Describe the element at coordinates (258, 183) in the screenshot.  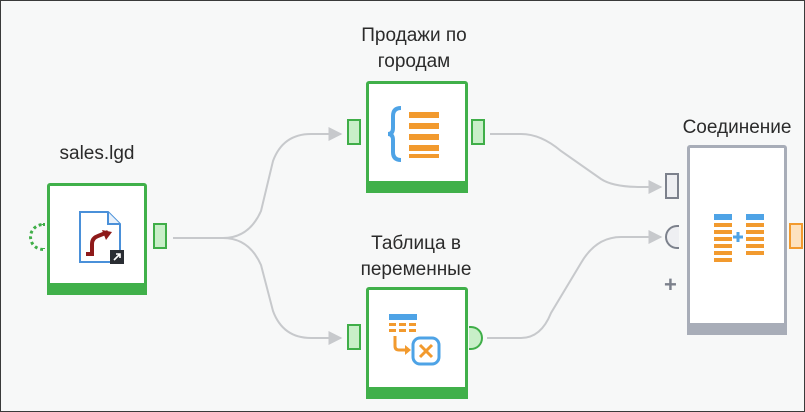
I see `edge-source-to-sales-by-city` at that location.